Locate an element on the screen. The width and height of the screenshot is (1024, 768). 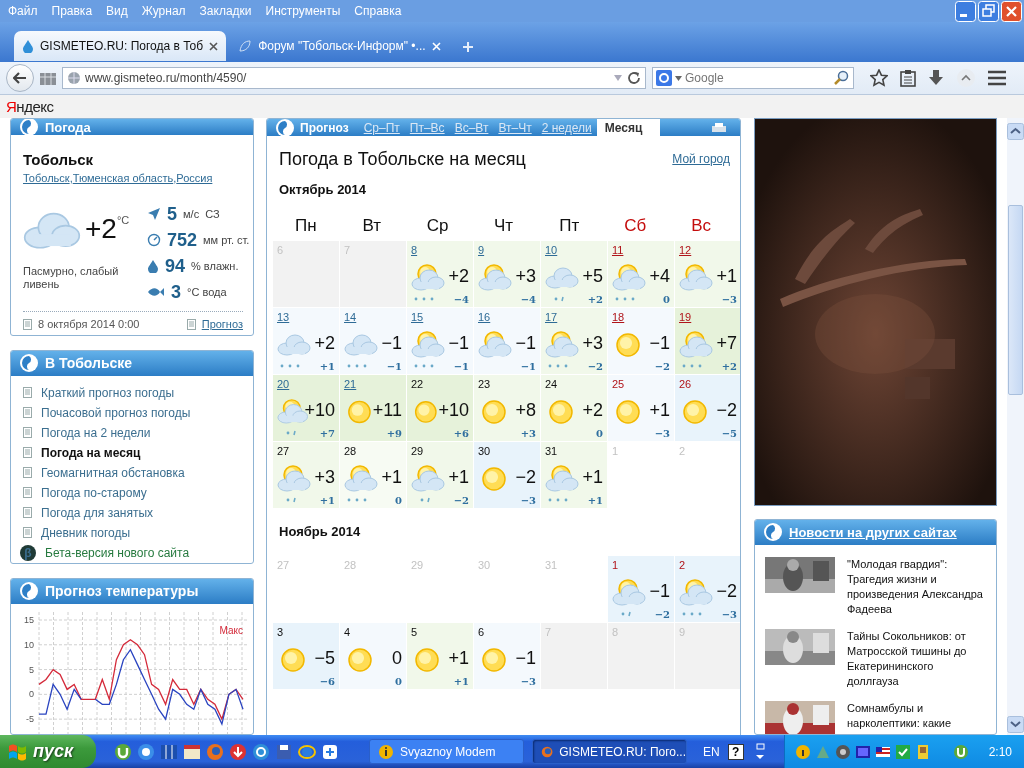
stat-unit: м/с is located at coordinates (191, 214).